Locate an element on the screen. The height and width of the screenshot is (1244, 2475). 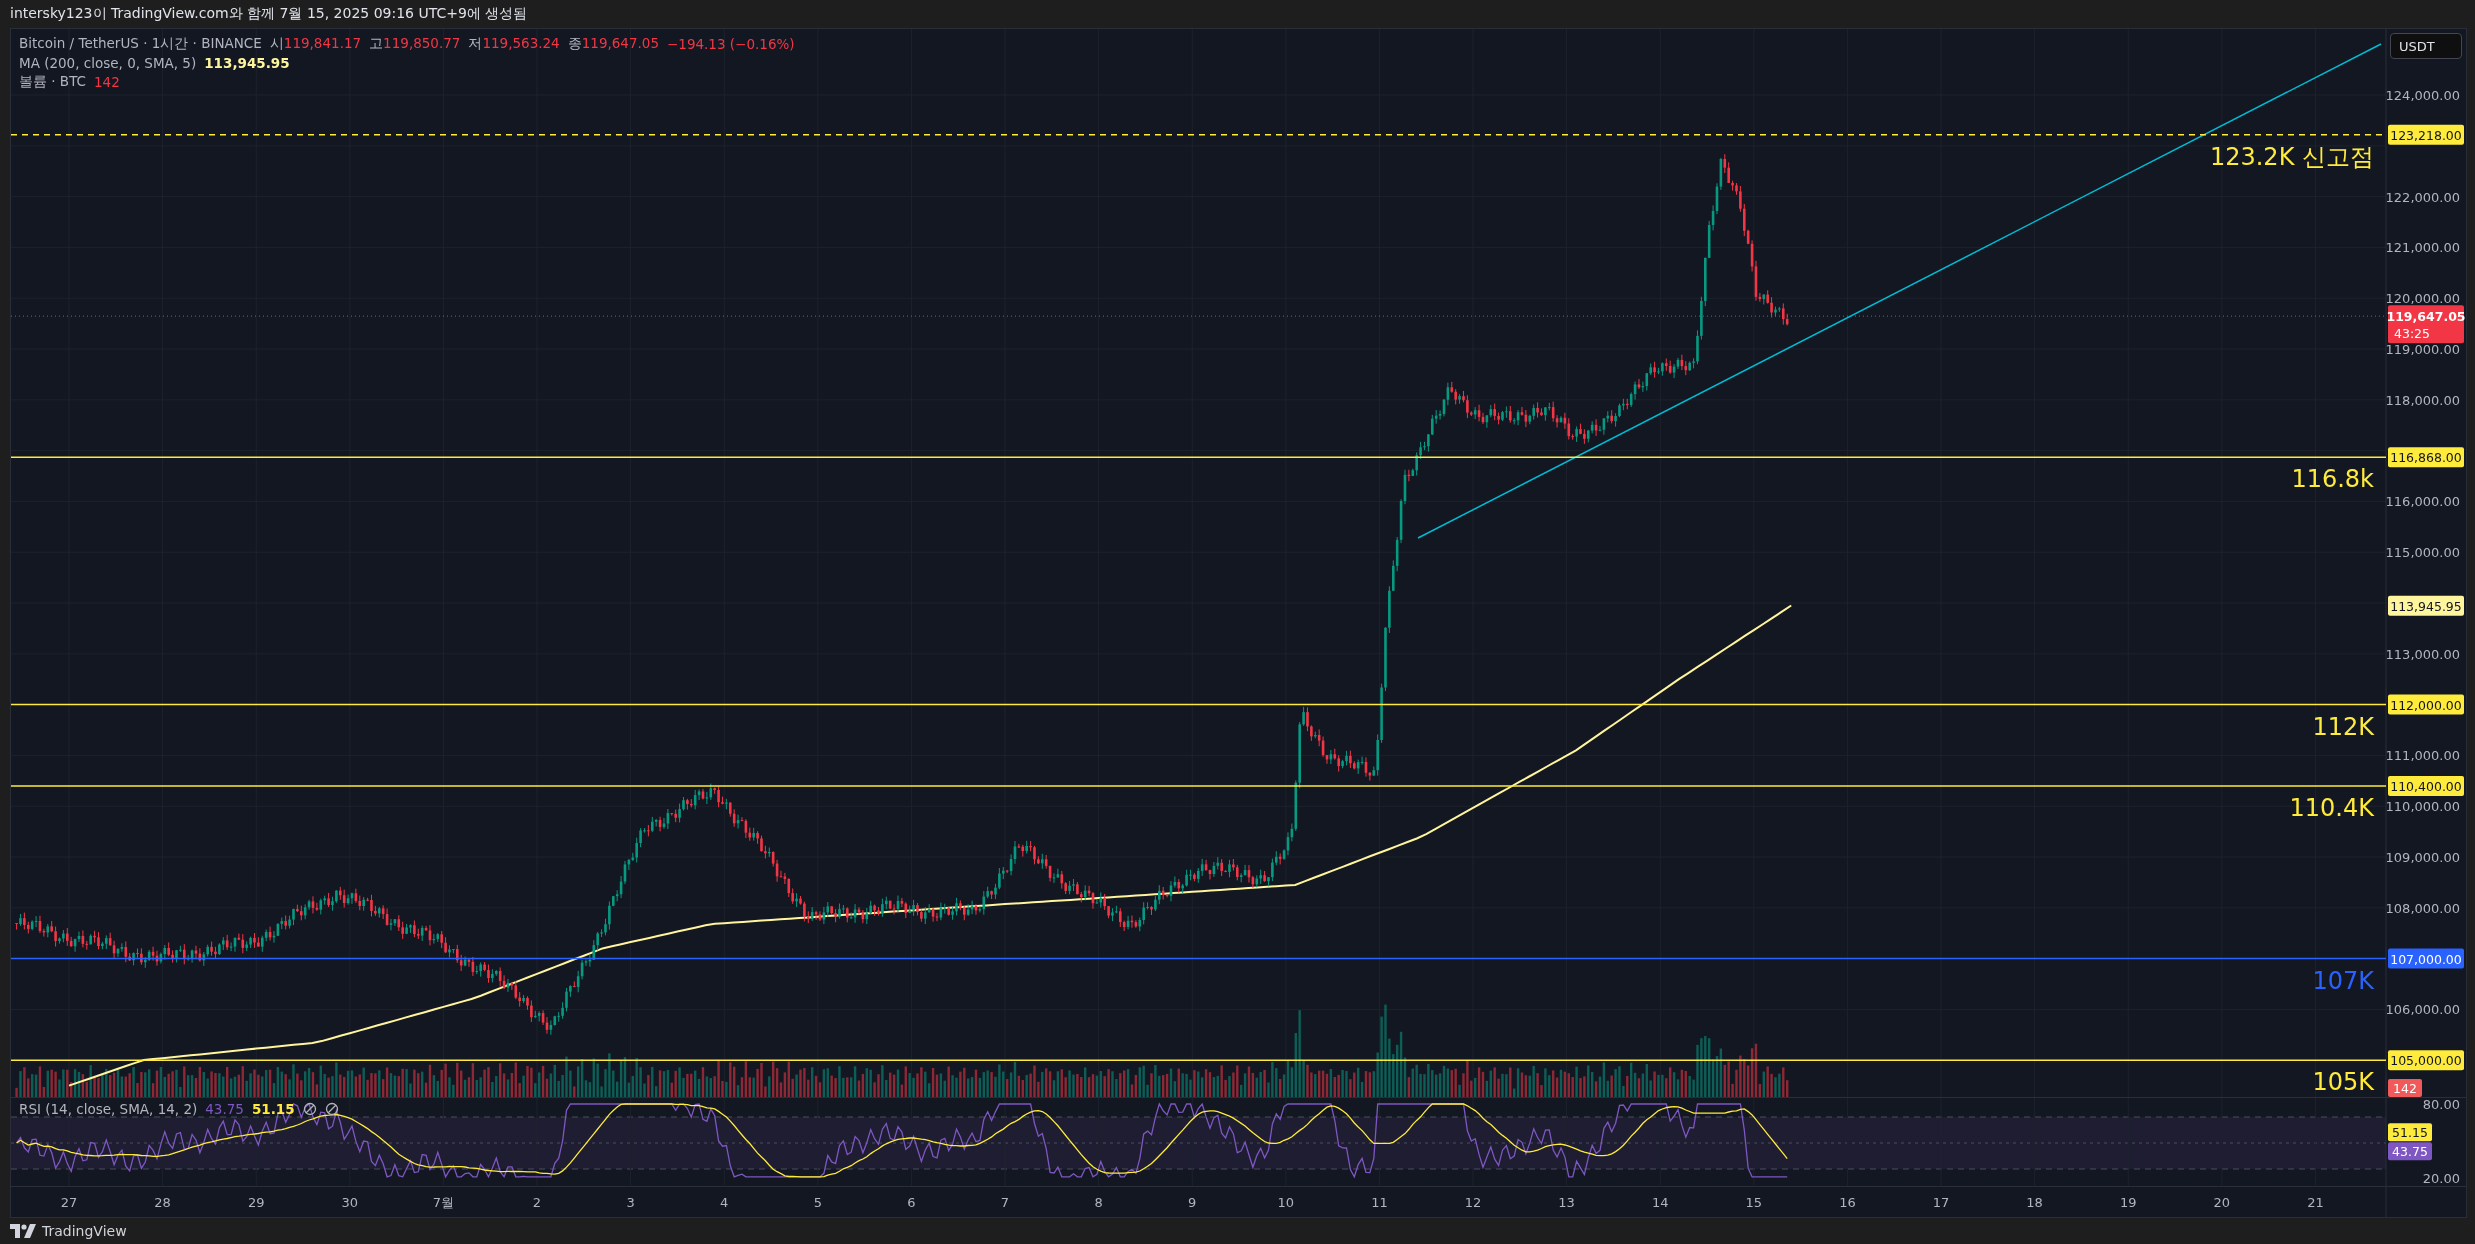
time-tick: 29 is located at coordinates (256, 1202).